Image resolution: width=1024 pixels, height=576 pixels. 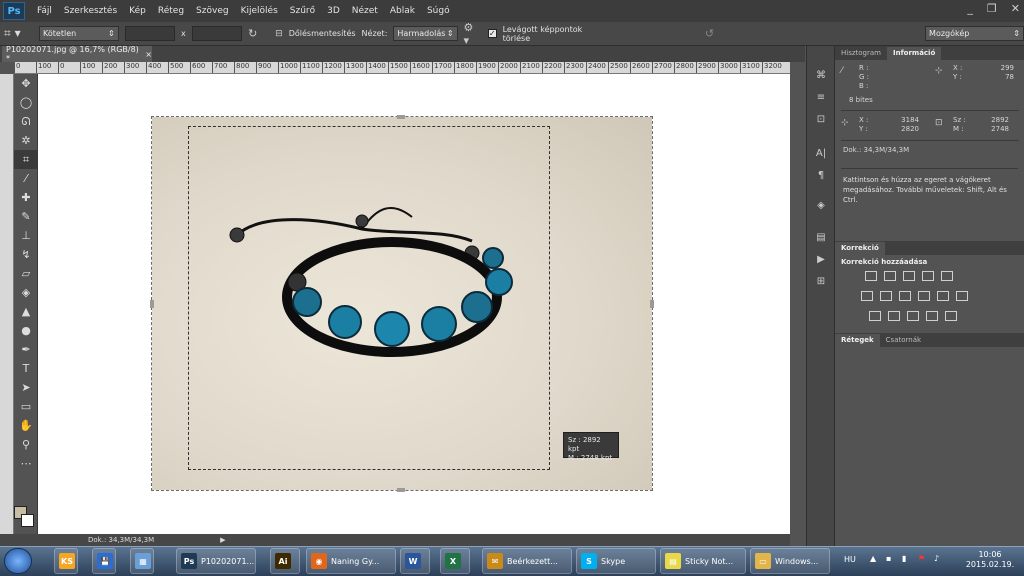 I want to click on eraser-tool-icon: ▱, so click(x=26, y=273).